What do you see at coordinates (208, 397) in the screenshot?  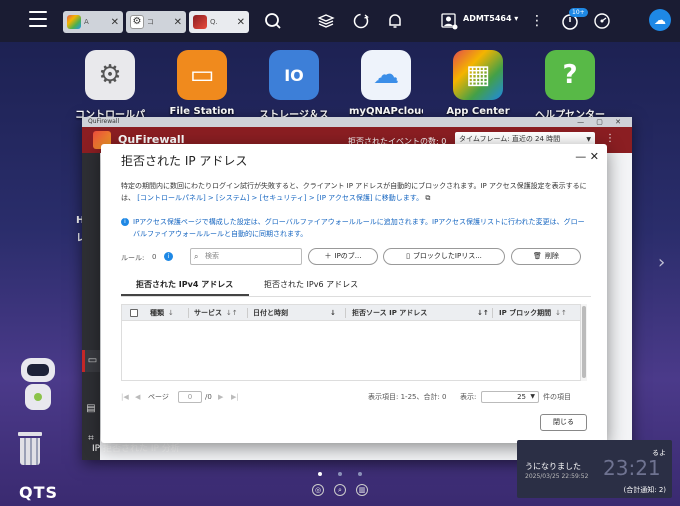 I see `page-total: /0` at bounding box center [208, 397].